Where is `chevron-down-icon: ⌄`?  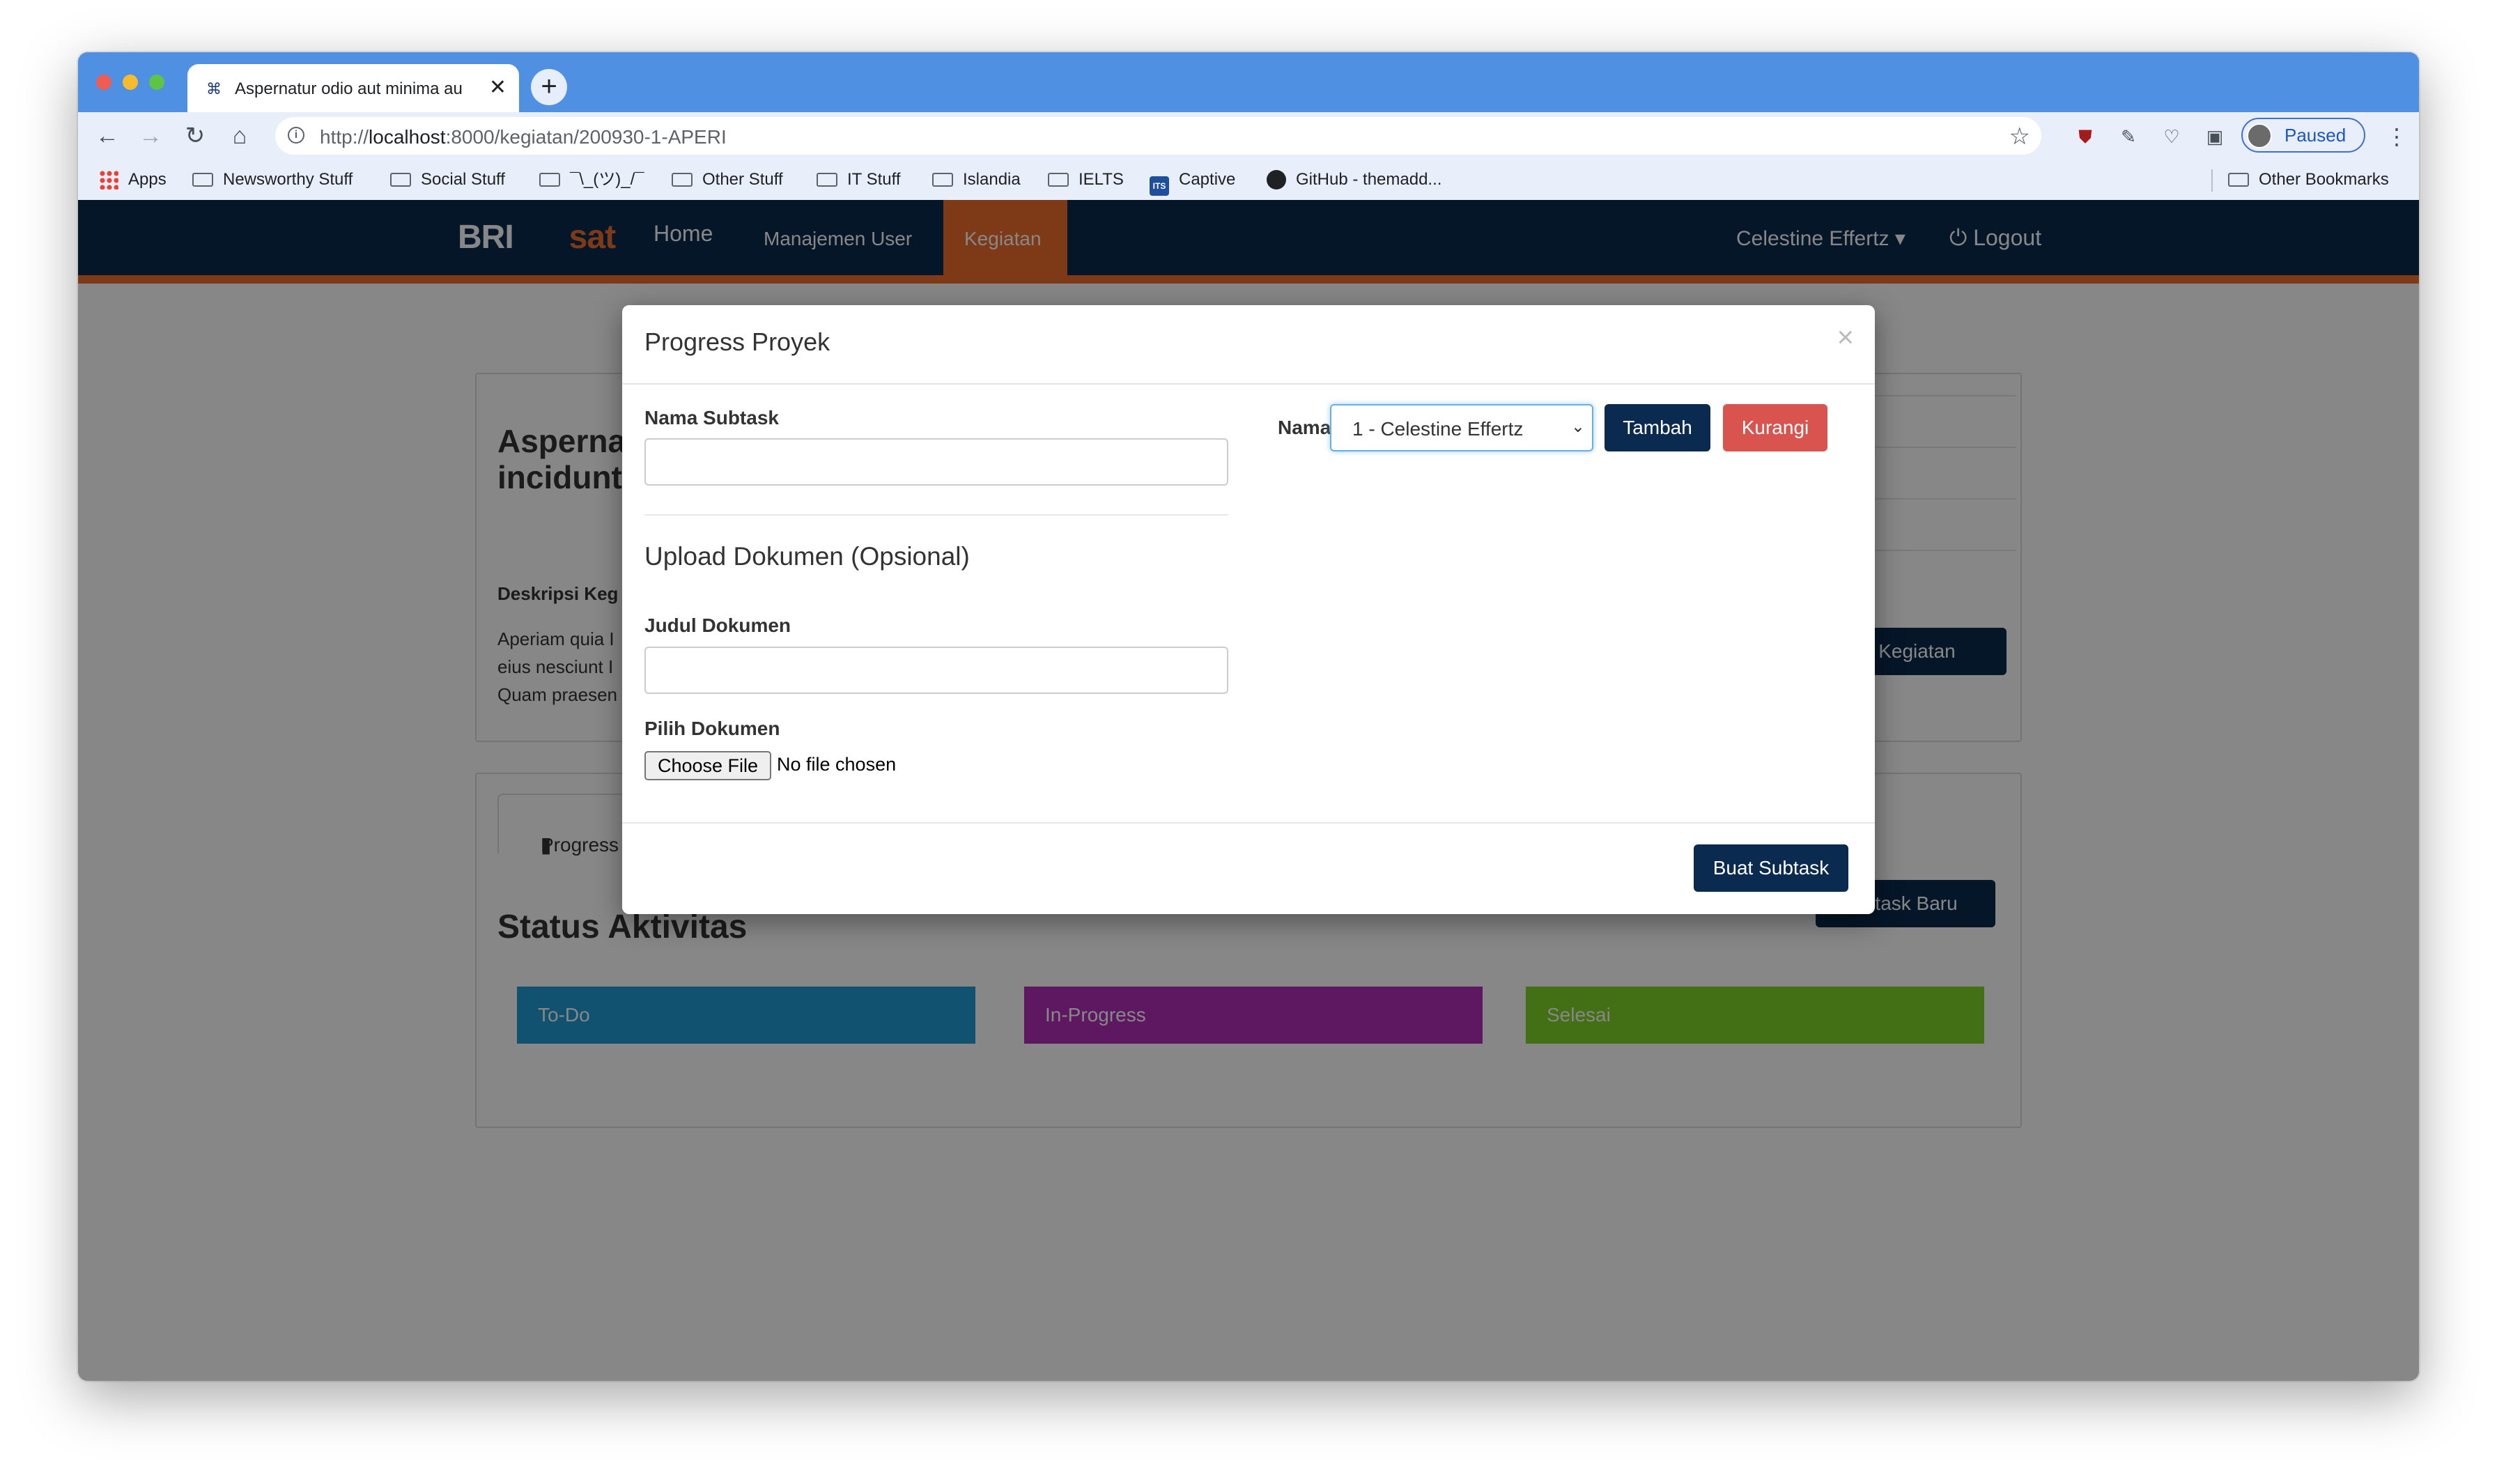
chevron-down-icon: ⌄ is located at coordinates (1578, 426).